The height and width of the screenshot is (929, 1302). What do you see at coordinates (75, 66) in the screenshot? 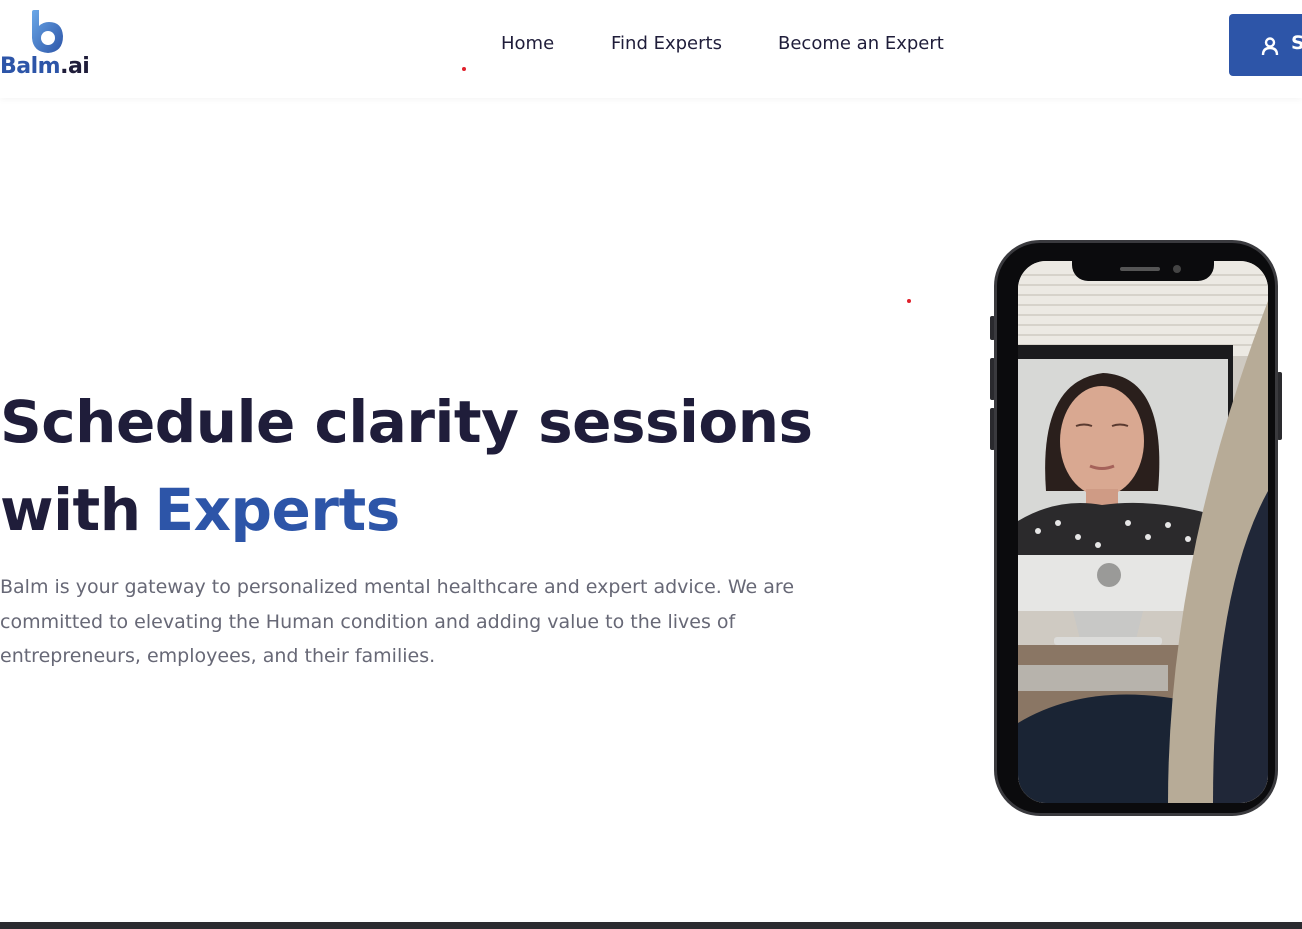
I see `logo-tld: .ai` at bounding box center [75, 66].